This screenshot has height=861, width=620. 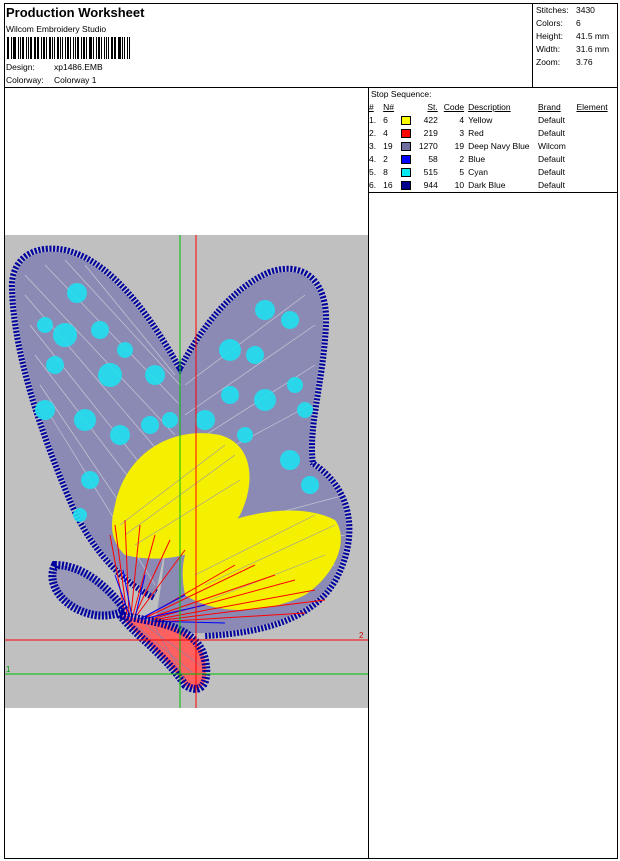 I want to click on table-header-row: # N# St. Code Description Brand Element, so click(x=493, y=106).